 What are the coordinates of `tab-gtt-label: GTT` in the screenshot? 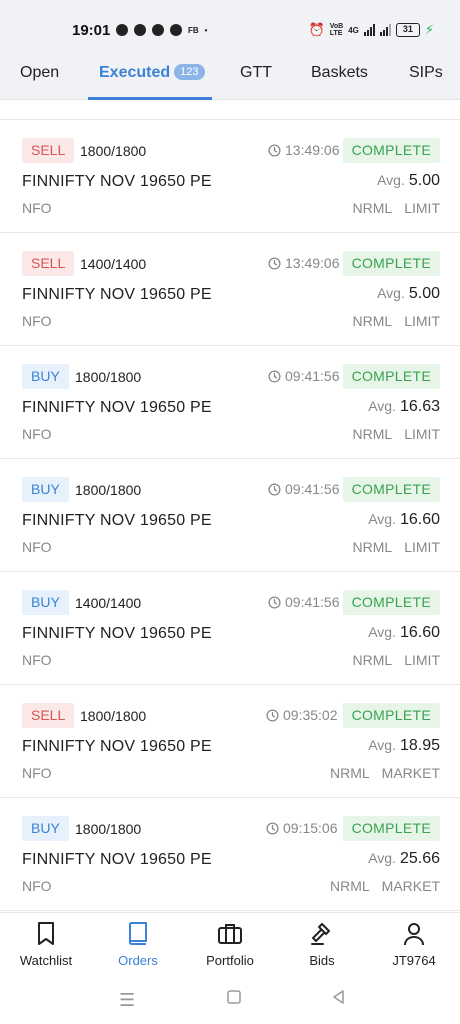 It's located at (256, 72).